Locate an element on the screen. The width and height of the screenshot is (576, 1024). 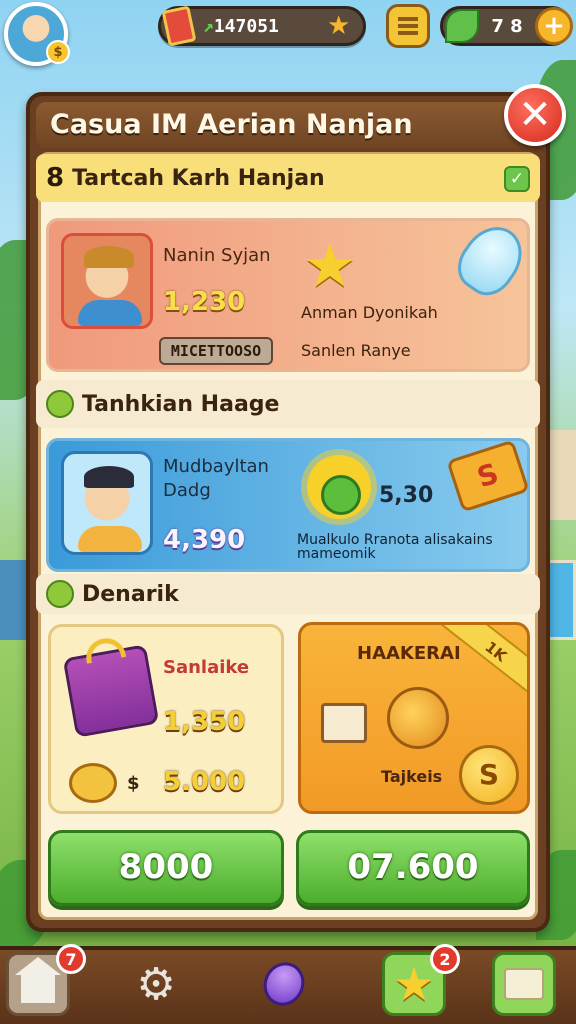
offer-label: Tajkeis is located at coordinates (412, 776).